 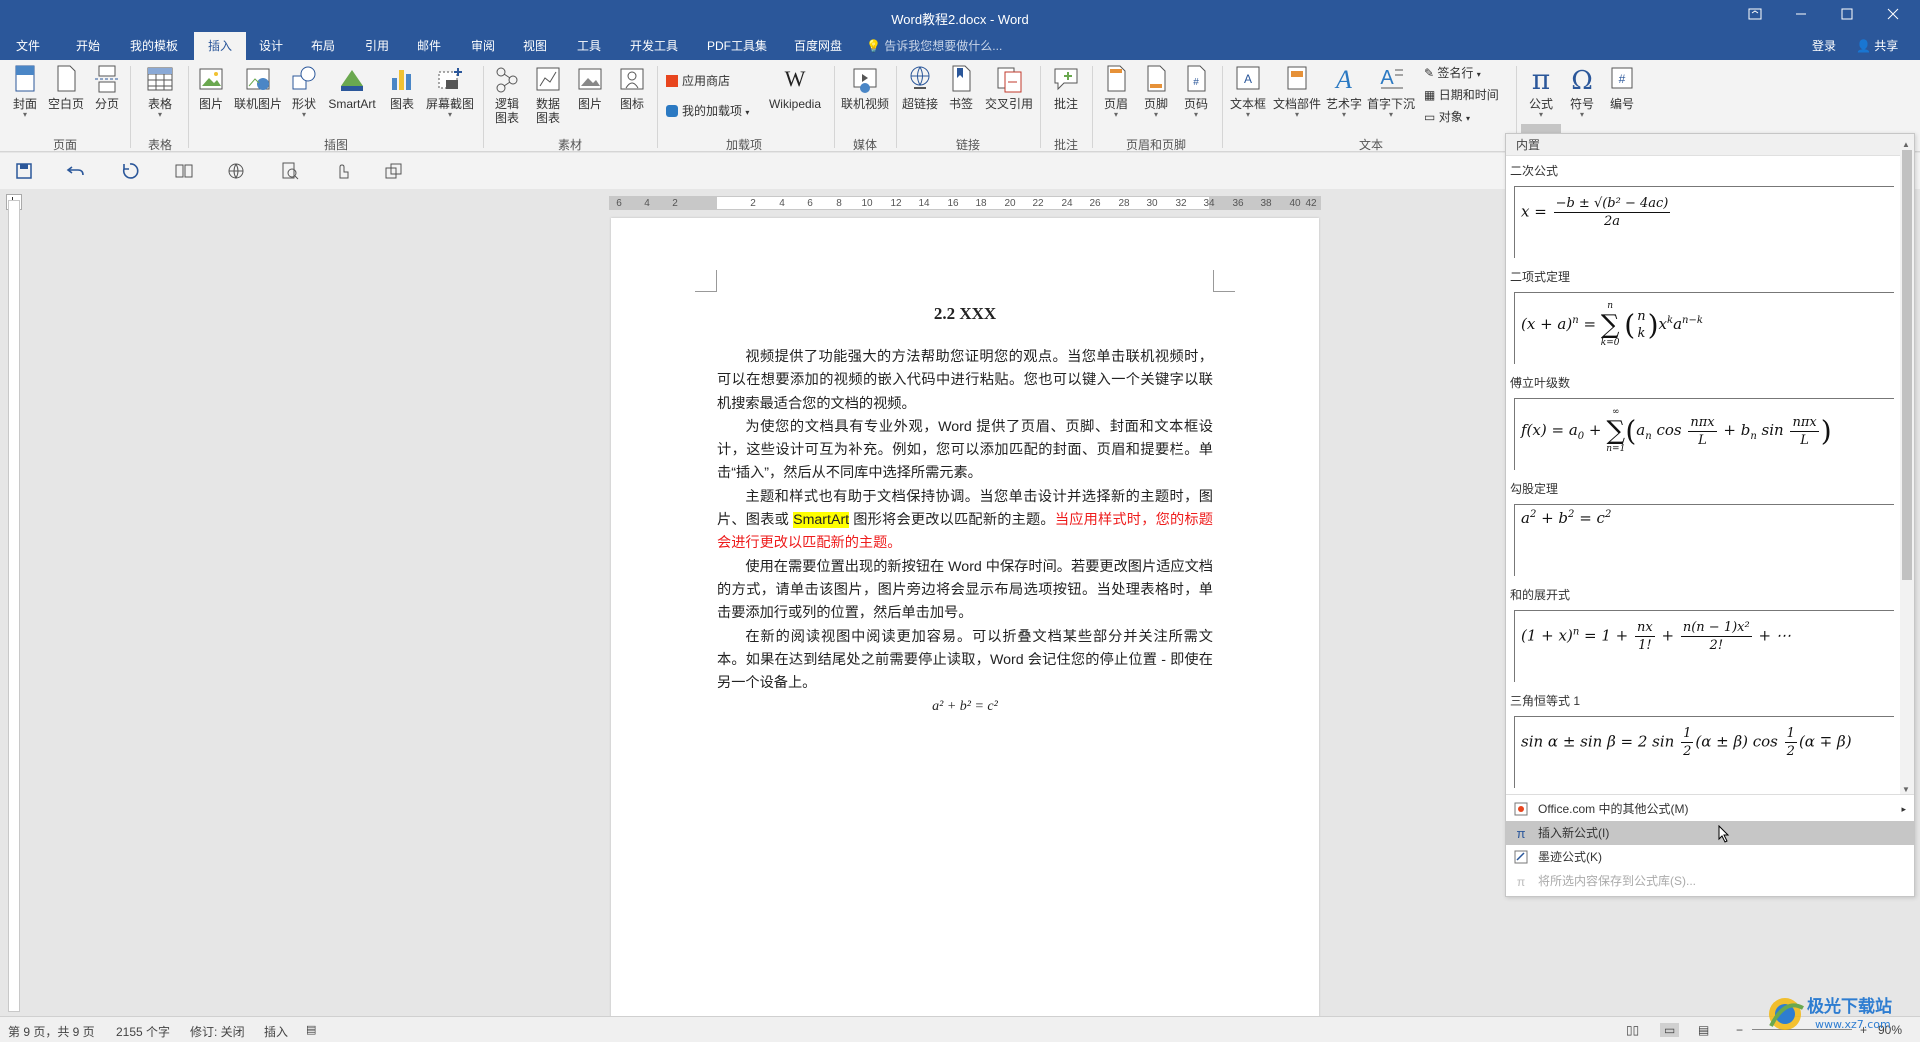 What do you see at coordinates (1632, 1030) in the screenshot?
I see `read-mode-icon: ▯▯` at bounding box center [1632, 1030].